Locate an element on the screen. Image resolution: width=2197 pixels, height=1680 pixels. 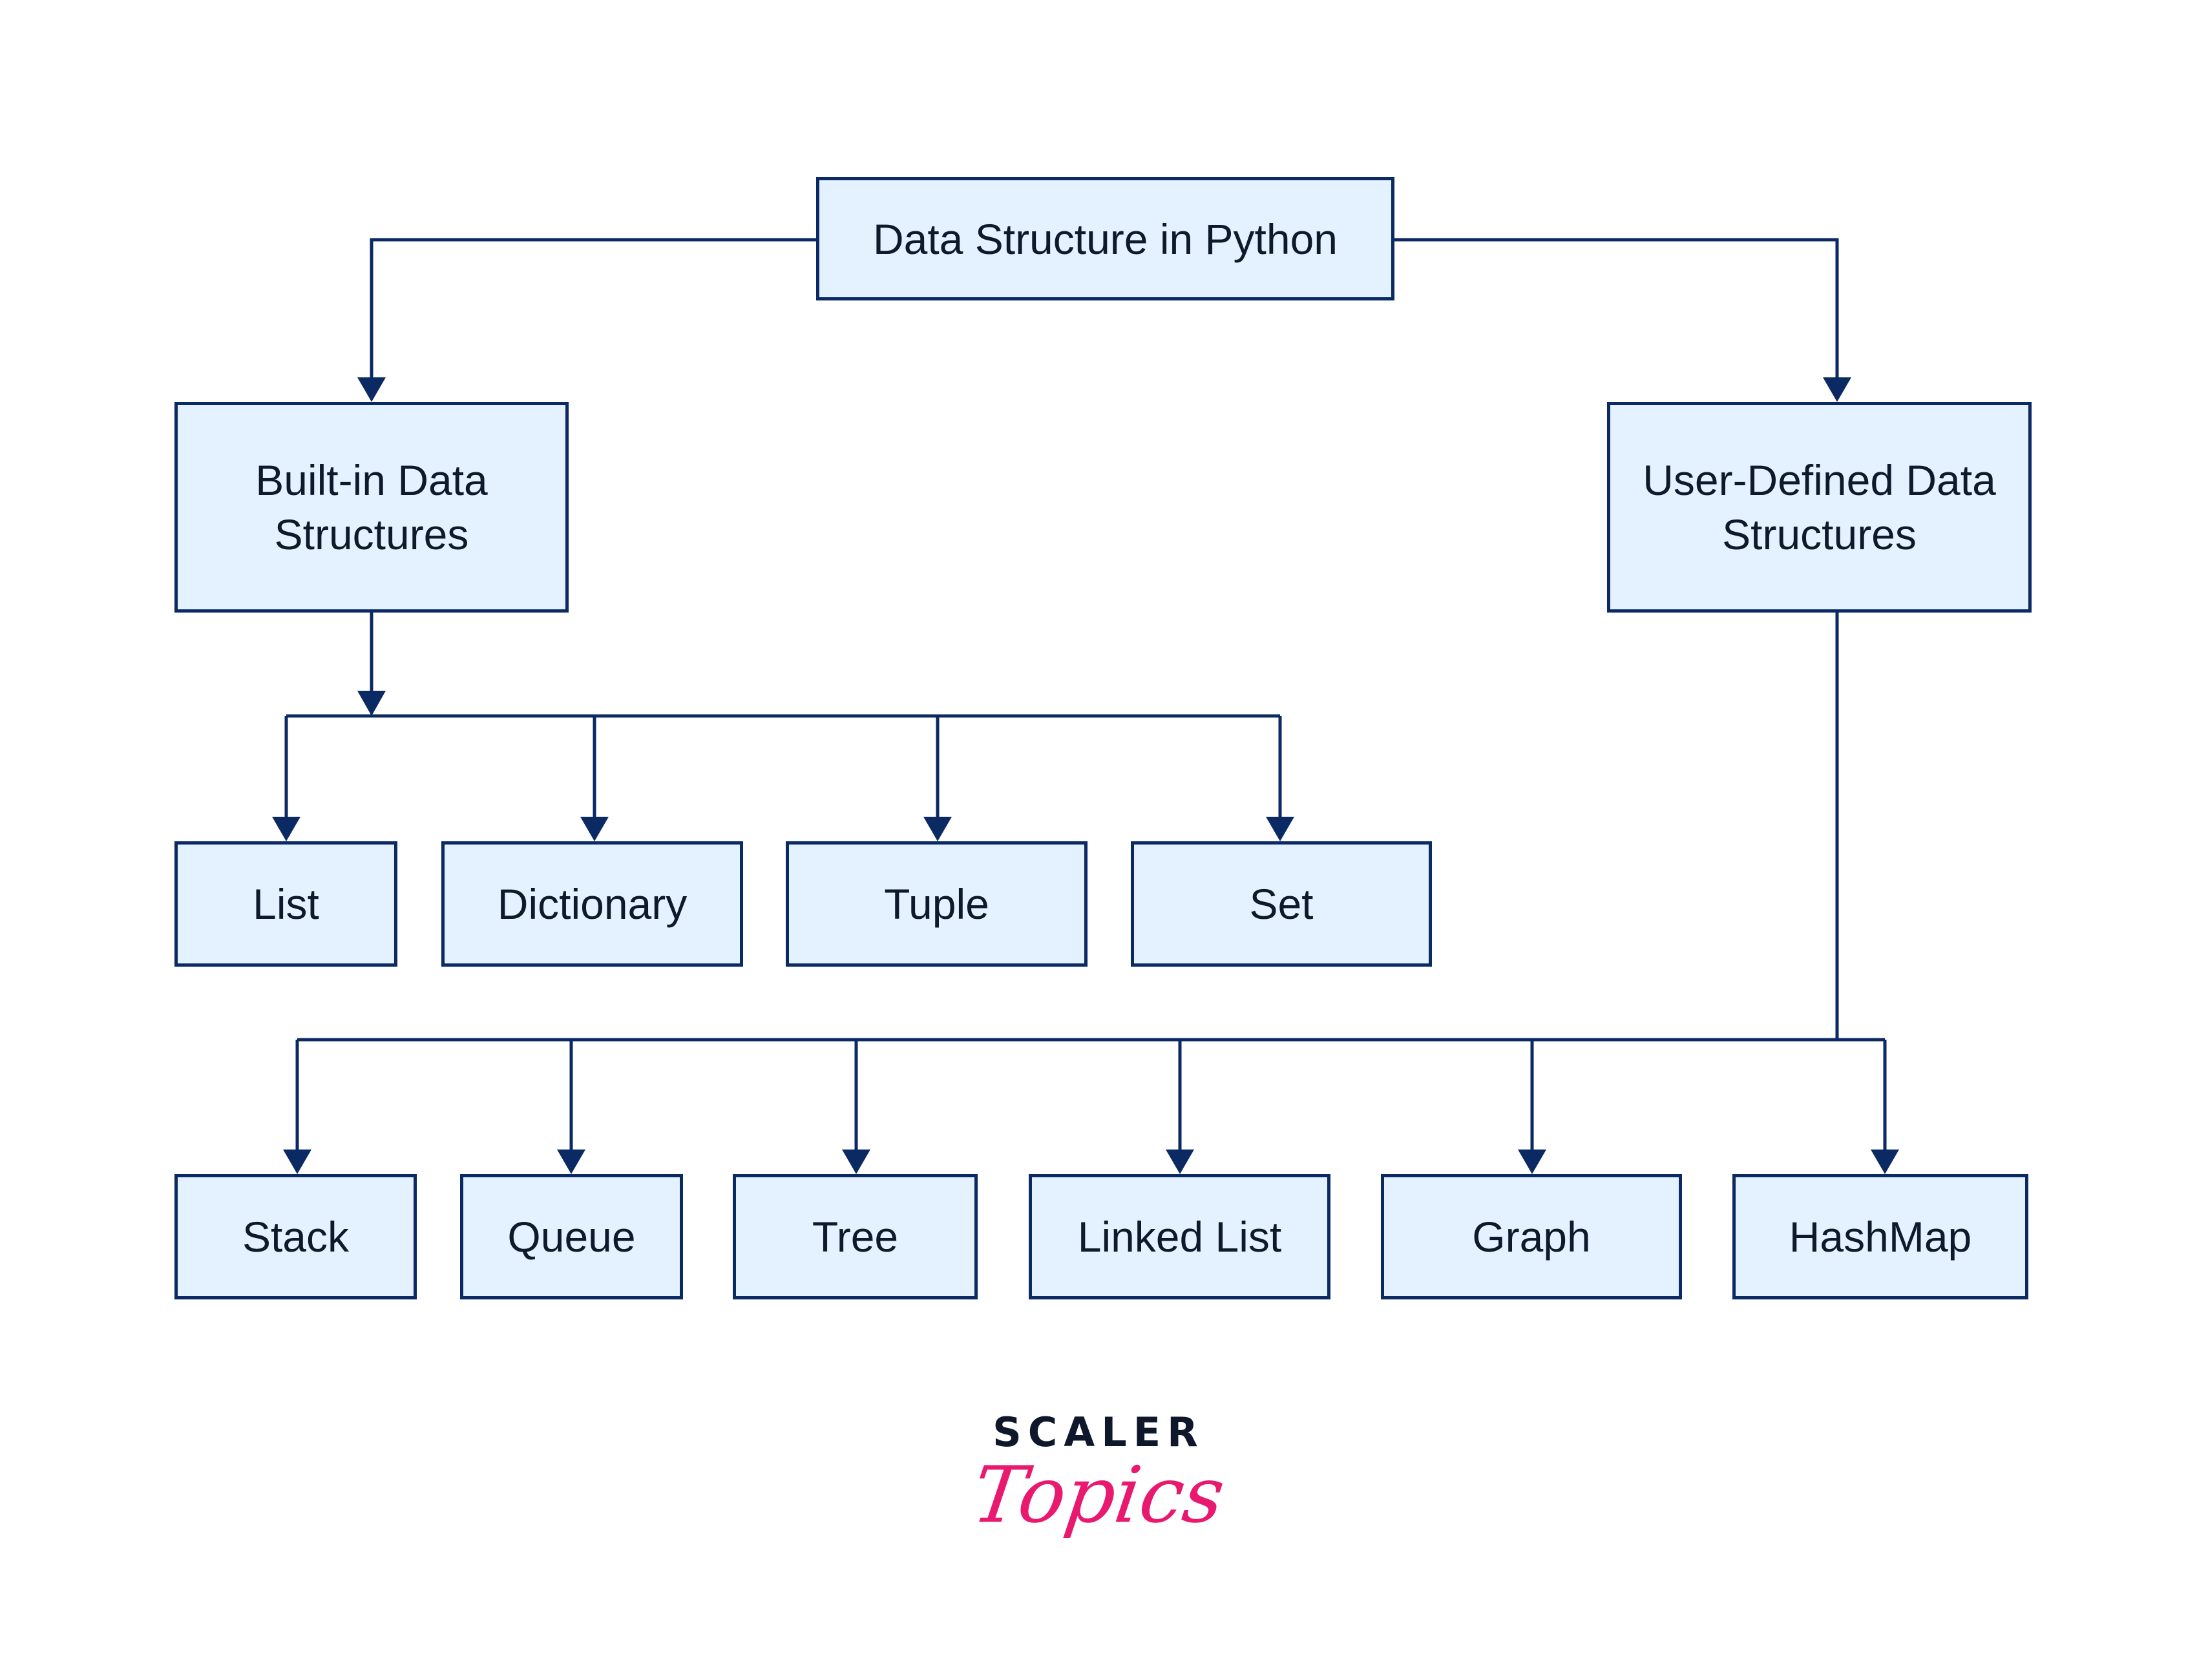
edge-root-builtin is located at coordinates (593, 309).